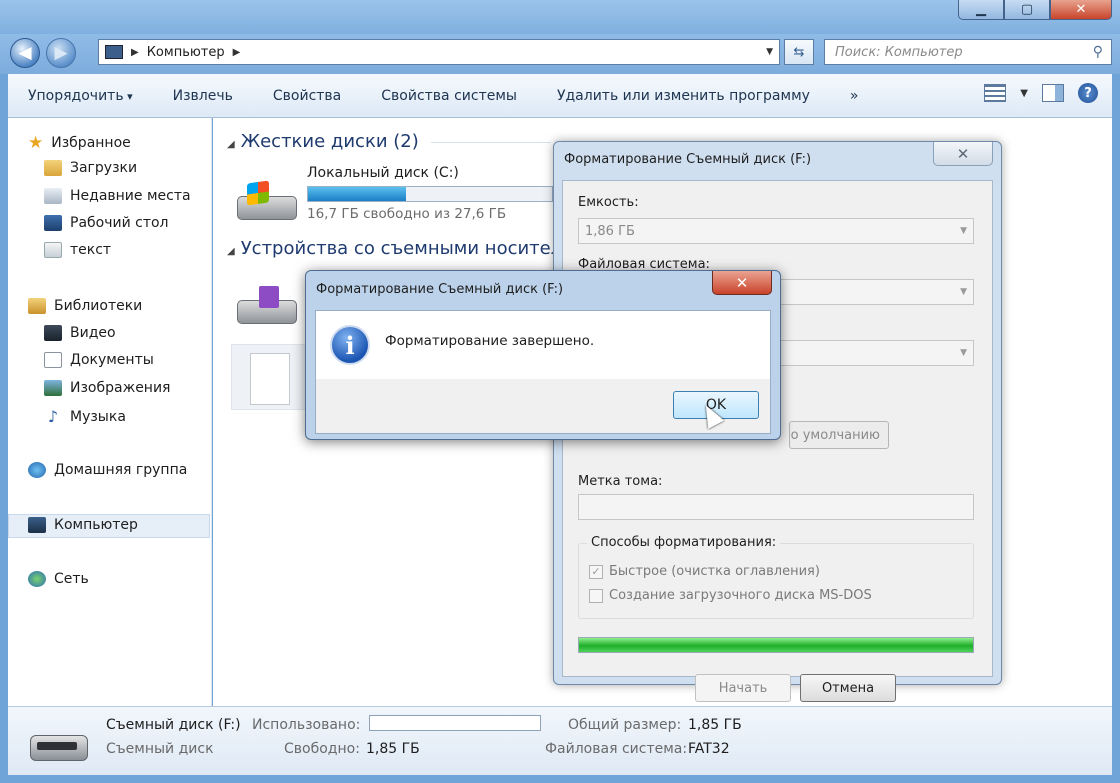  What do you see at coordinates (203, 96) in the screenshot?
I see `eject-button: Извлечь` at bounding box center [203, 96].